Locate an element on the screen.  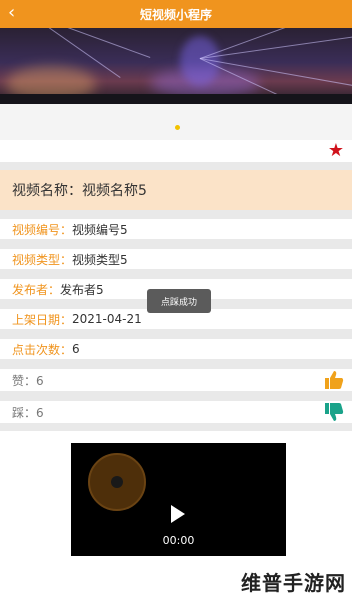
field-label: 上架日期： is located at coordinates (42, 319).